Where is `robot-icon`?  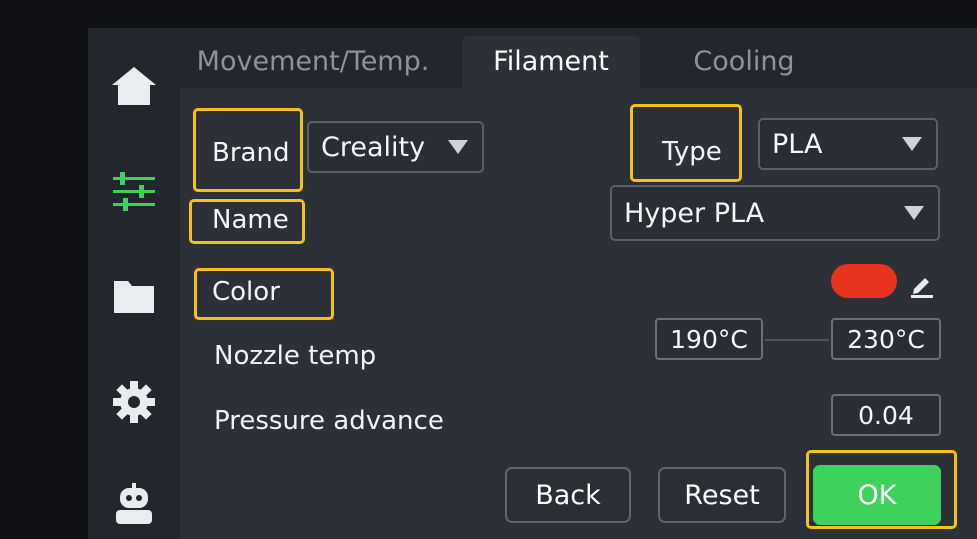
robot-icon is located at coordinates (134, 503).